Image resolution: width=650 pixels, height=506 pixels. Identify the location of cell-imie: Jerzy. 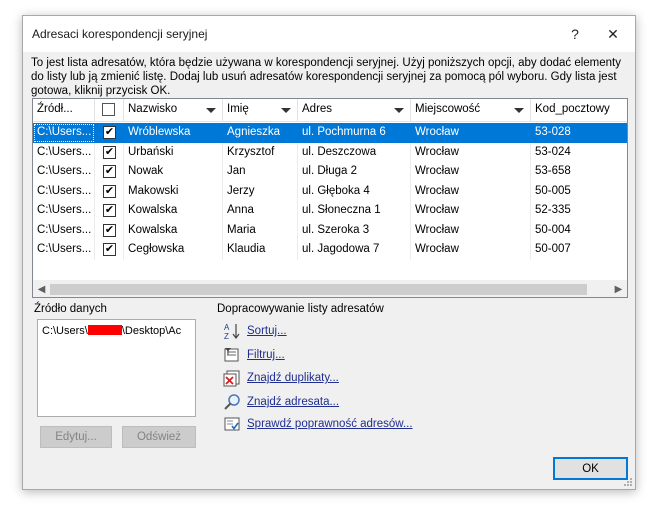
(260, 191).